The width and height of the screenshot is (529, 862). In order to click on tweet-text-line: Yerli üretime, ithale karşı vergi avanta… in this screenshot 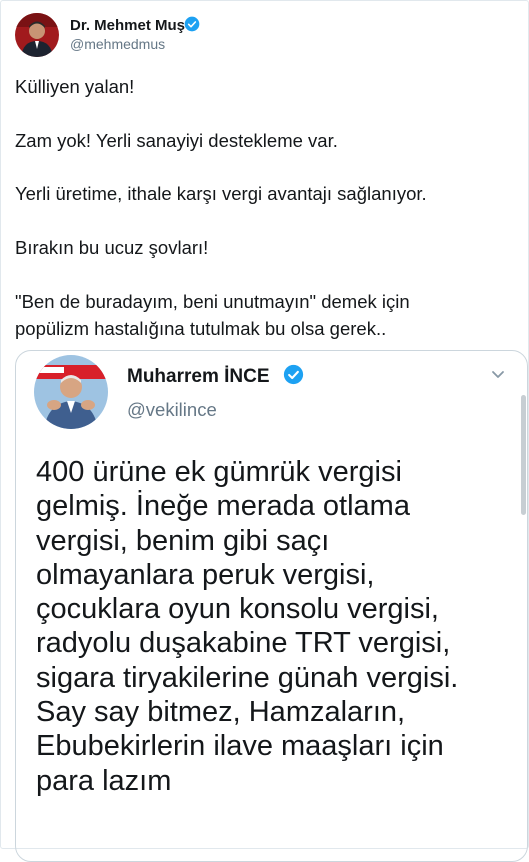, I will do `click(221, 193)`.